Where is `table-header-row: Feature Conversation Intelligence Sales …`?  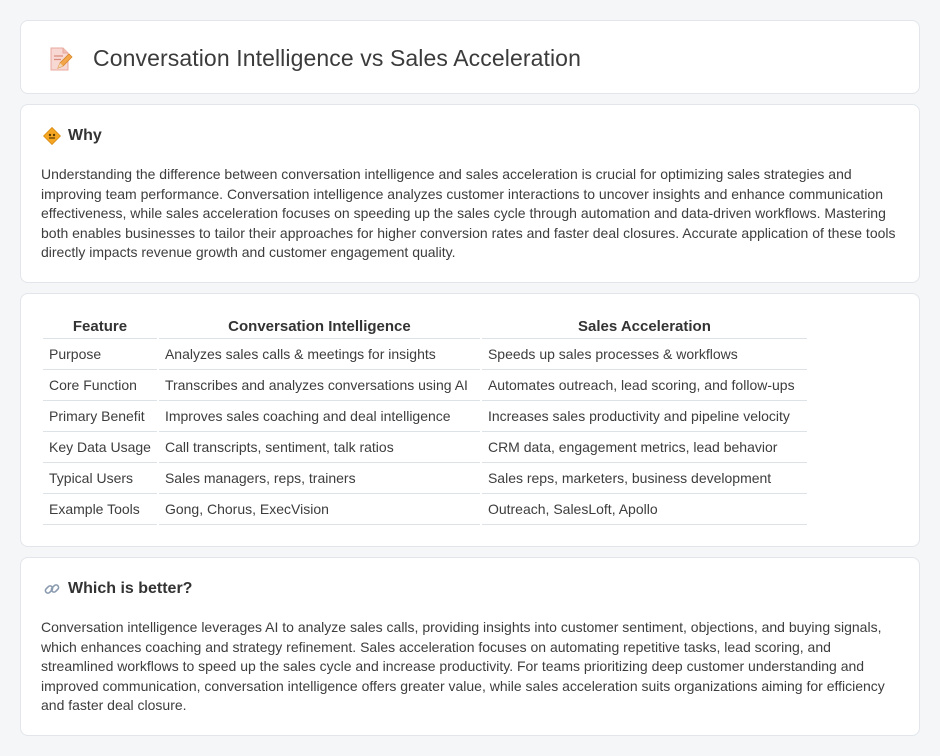 table-header-row: Feature Conversation Intelligence Sales … is located at coordinates (425, 327).